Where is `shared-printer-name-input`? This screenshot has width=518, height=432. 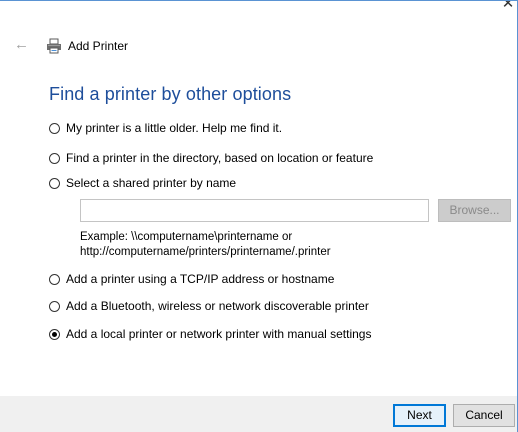 shared-printer-name-input is located at coordinates (254, 210).